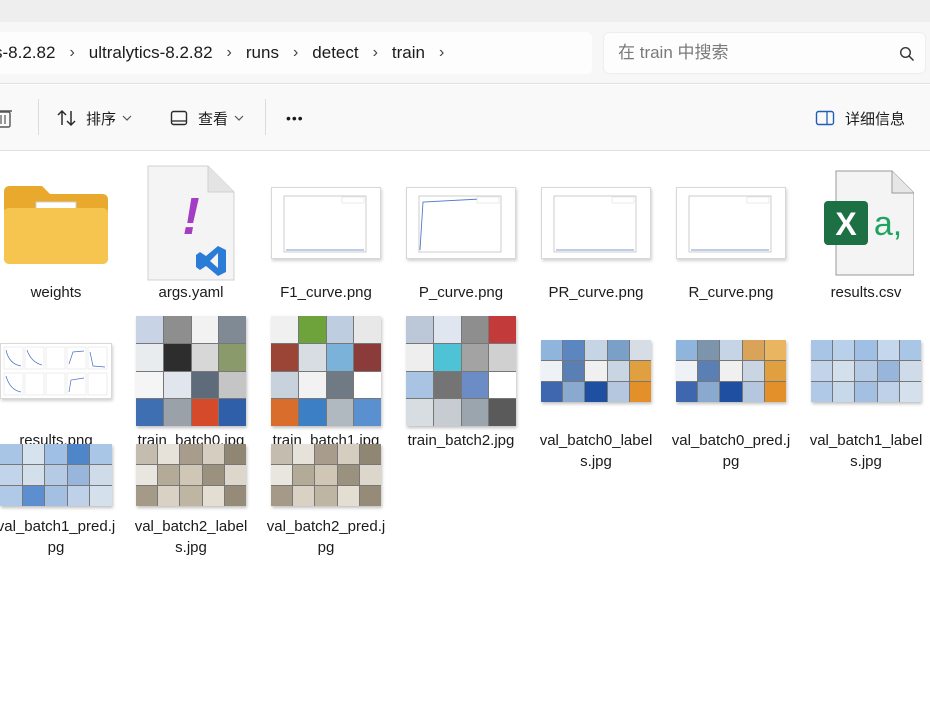 This screenshot has width=930, height=707. I want to click on file-item: PR_curve.png, so click(596, 233).